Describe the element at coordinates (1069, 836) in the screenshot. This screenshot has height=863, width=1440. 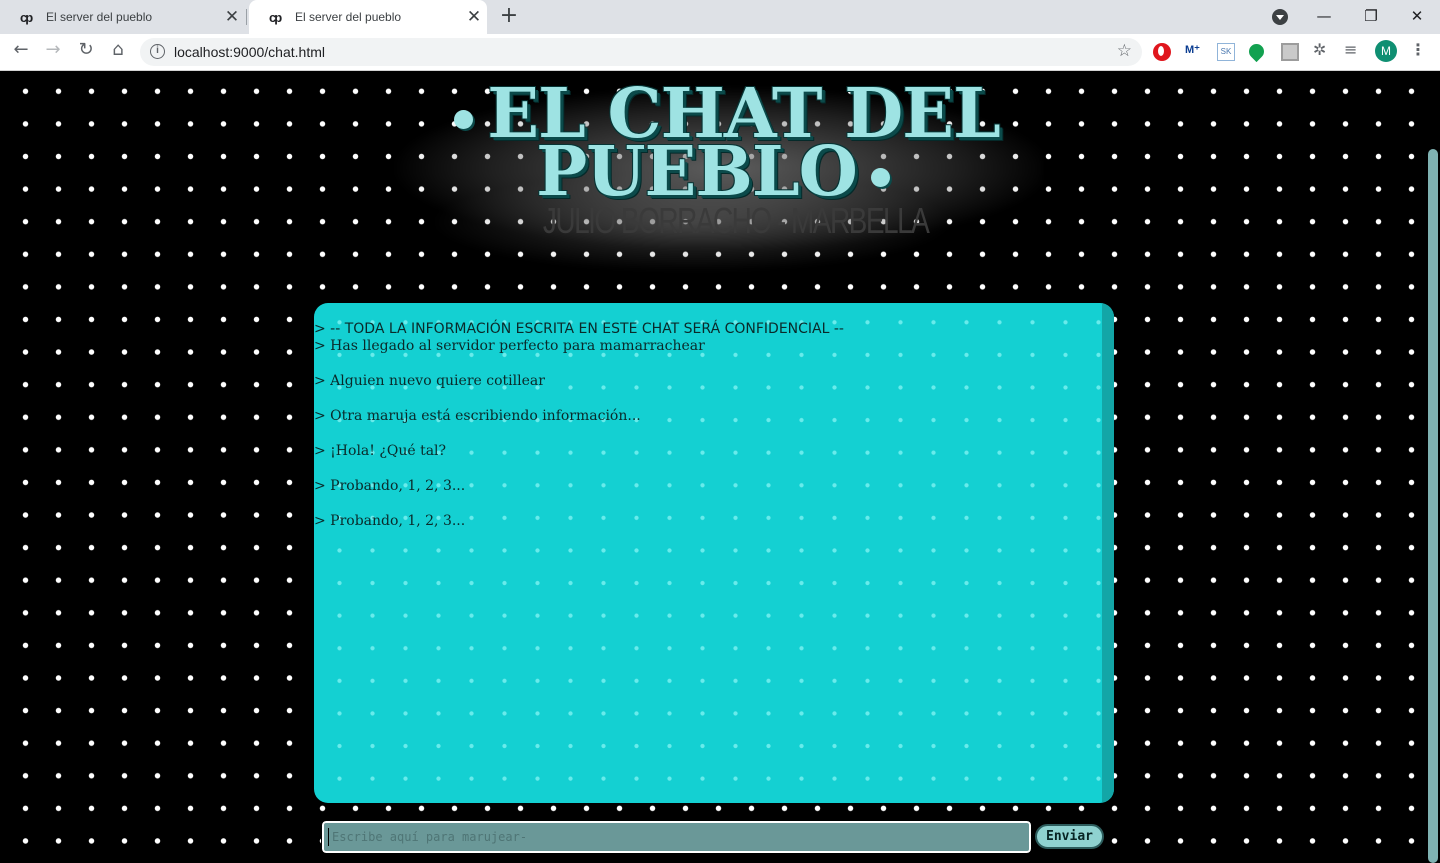
I see `send-button: Enviar` at that location.